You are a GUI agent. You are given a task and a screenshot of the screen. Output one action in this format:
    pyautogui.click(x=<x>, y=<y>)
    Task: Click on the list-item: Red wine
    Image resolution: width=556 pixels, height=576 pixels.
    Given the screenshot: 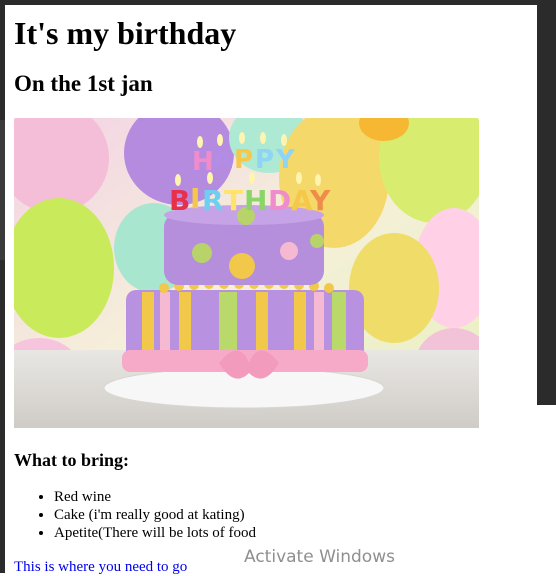 What is the action you would take?
    pyautogui.click(x=155, y=497)
    